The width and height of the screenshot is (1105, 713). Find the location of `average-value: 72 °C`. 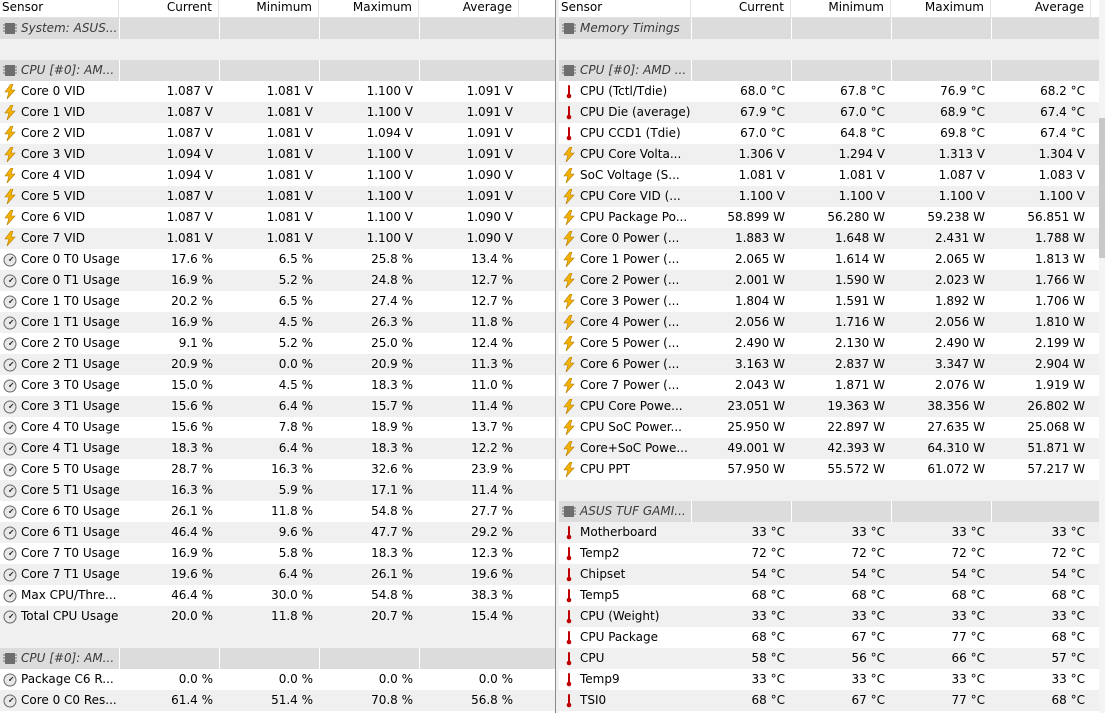

average-value: 72 °C is located at coordinates (1068, 553).